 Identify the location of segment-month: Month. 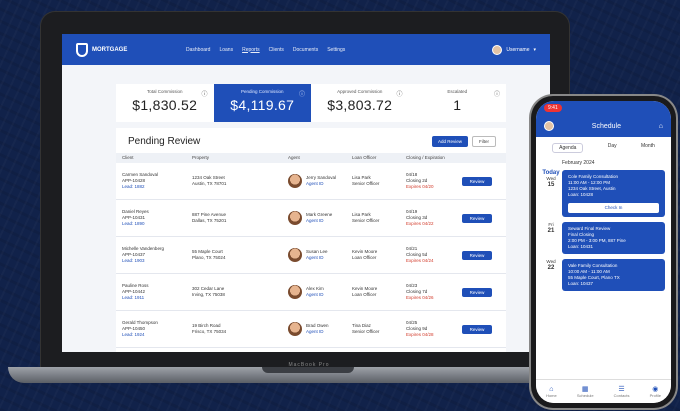
(648, 148).